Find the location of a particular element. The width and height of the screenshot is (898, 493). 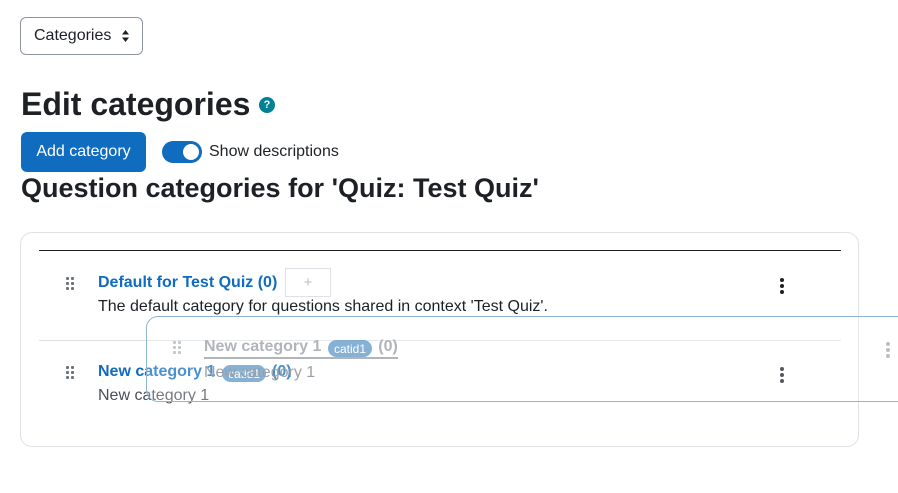

category-navigation-value: Categories is located at coordinates (73, 35).